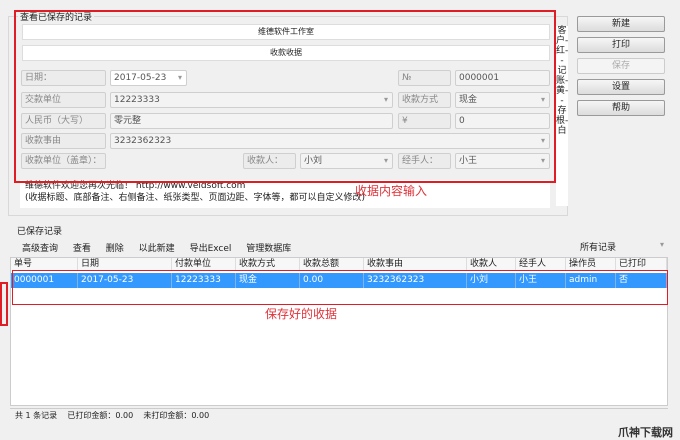 The image size is (680, 440). Describe the element at coordinates (115, 249) in the screenshot. I see `delete-button: 删除` at that location.